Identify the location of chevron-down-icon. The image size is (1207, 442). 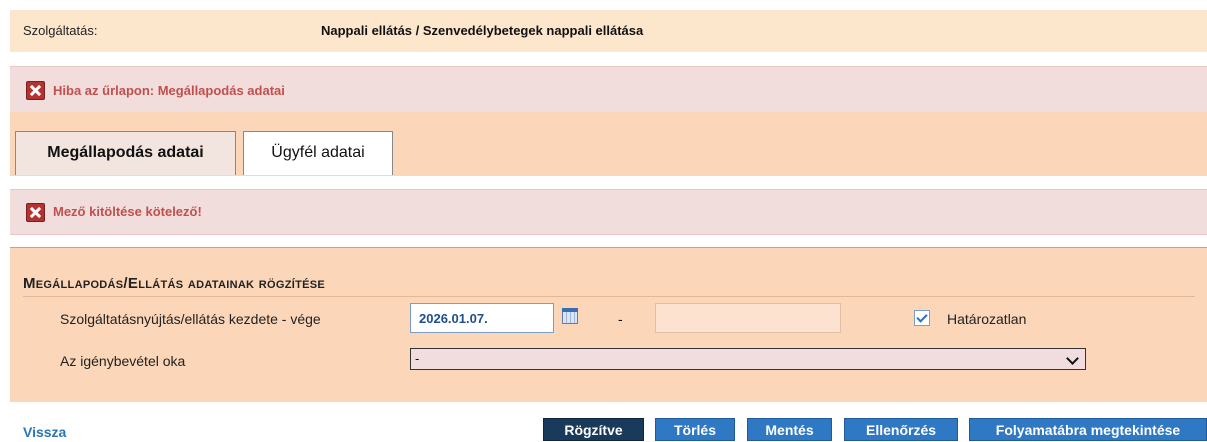
(1072, 358).